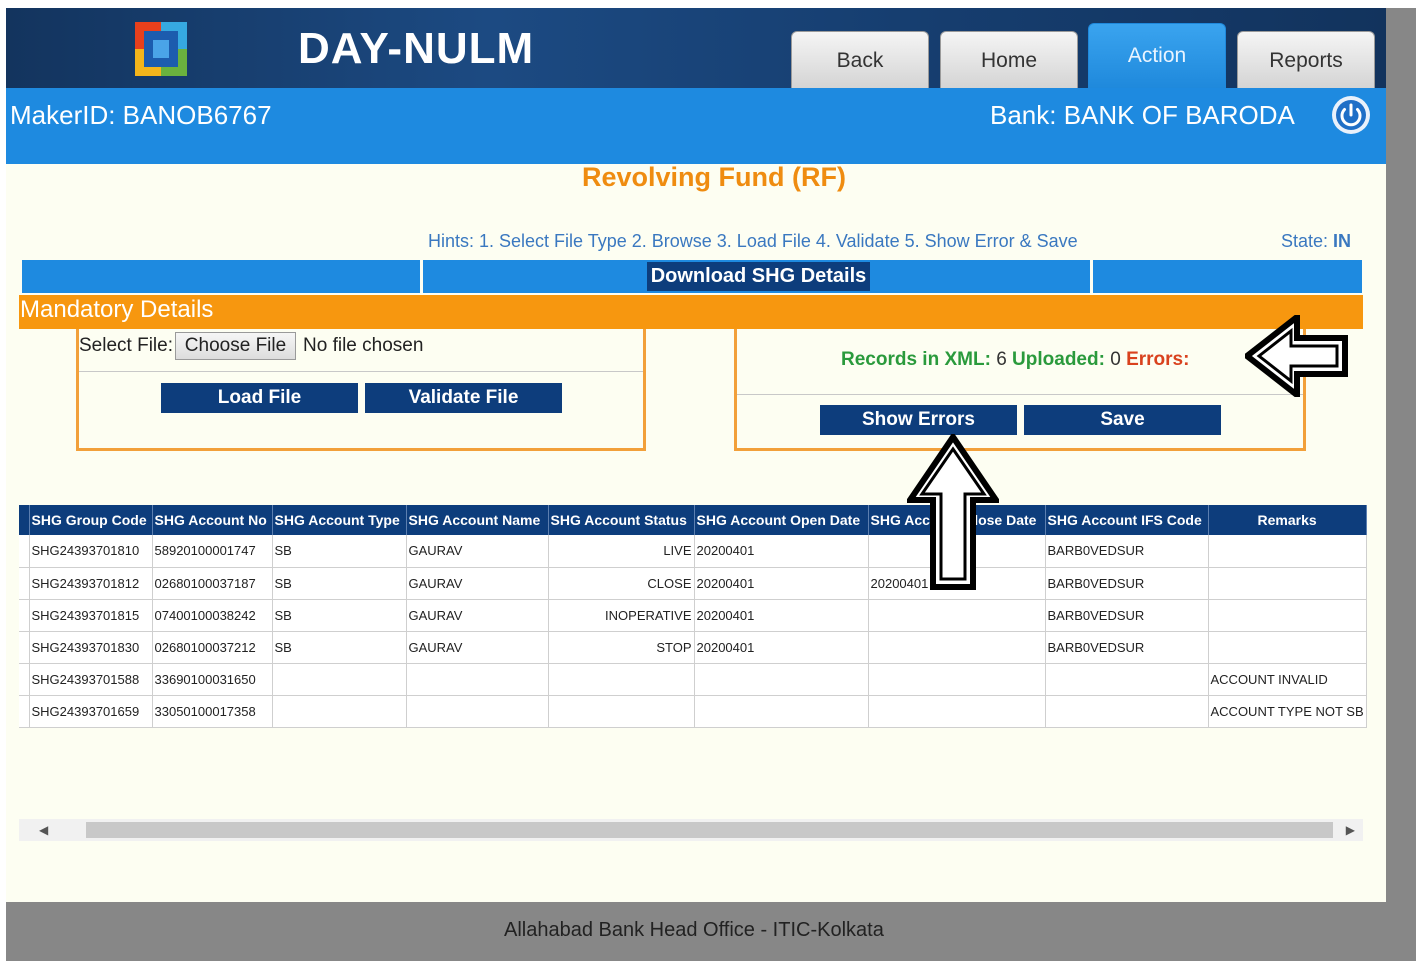  I want to click on records-in-xml-label: Records in XML:, so click(916, 359).